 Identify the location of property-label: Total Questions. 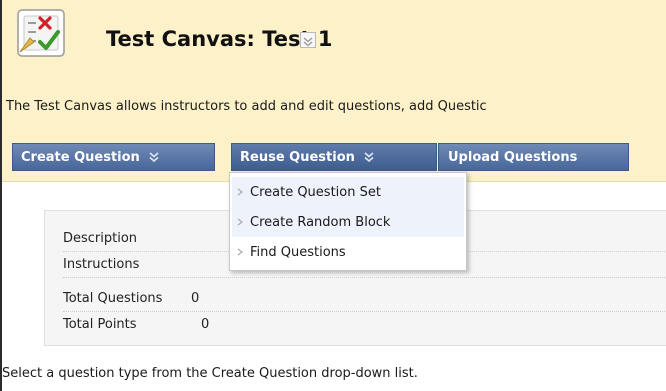
(113, 298).